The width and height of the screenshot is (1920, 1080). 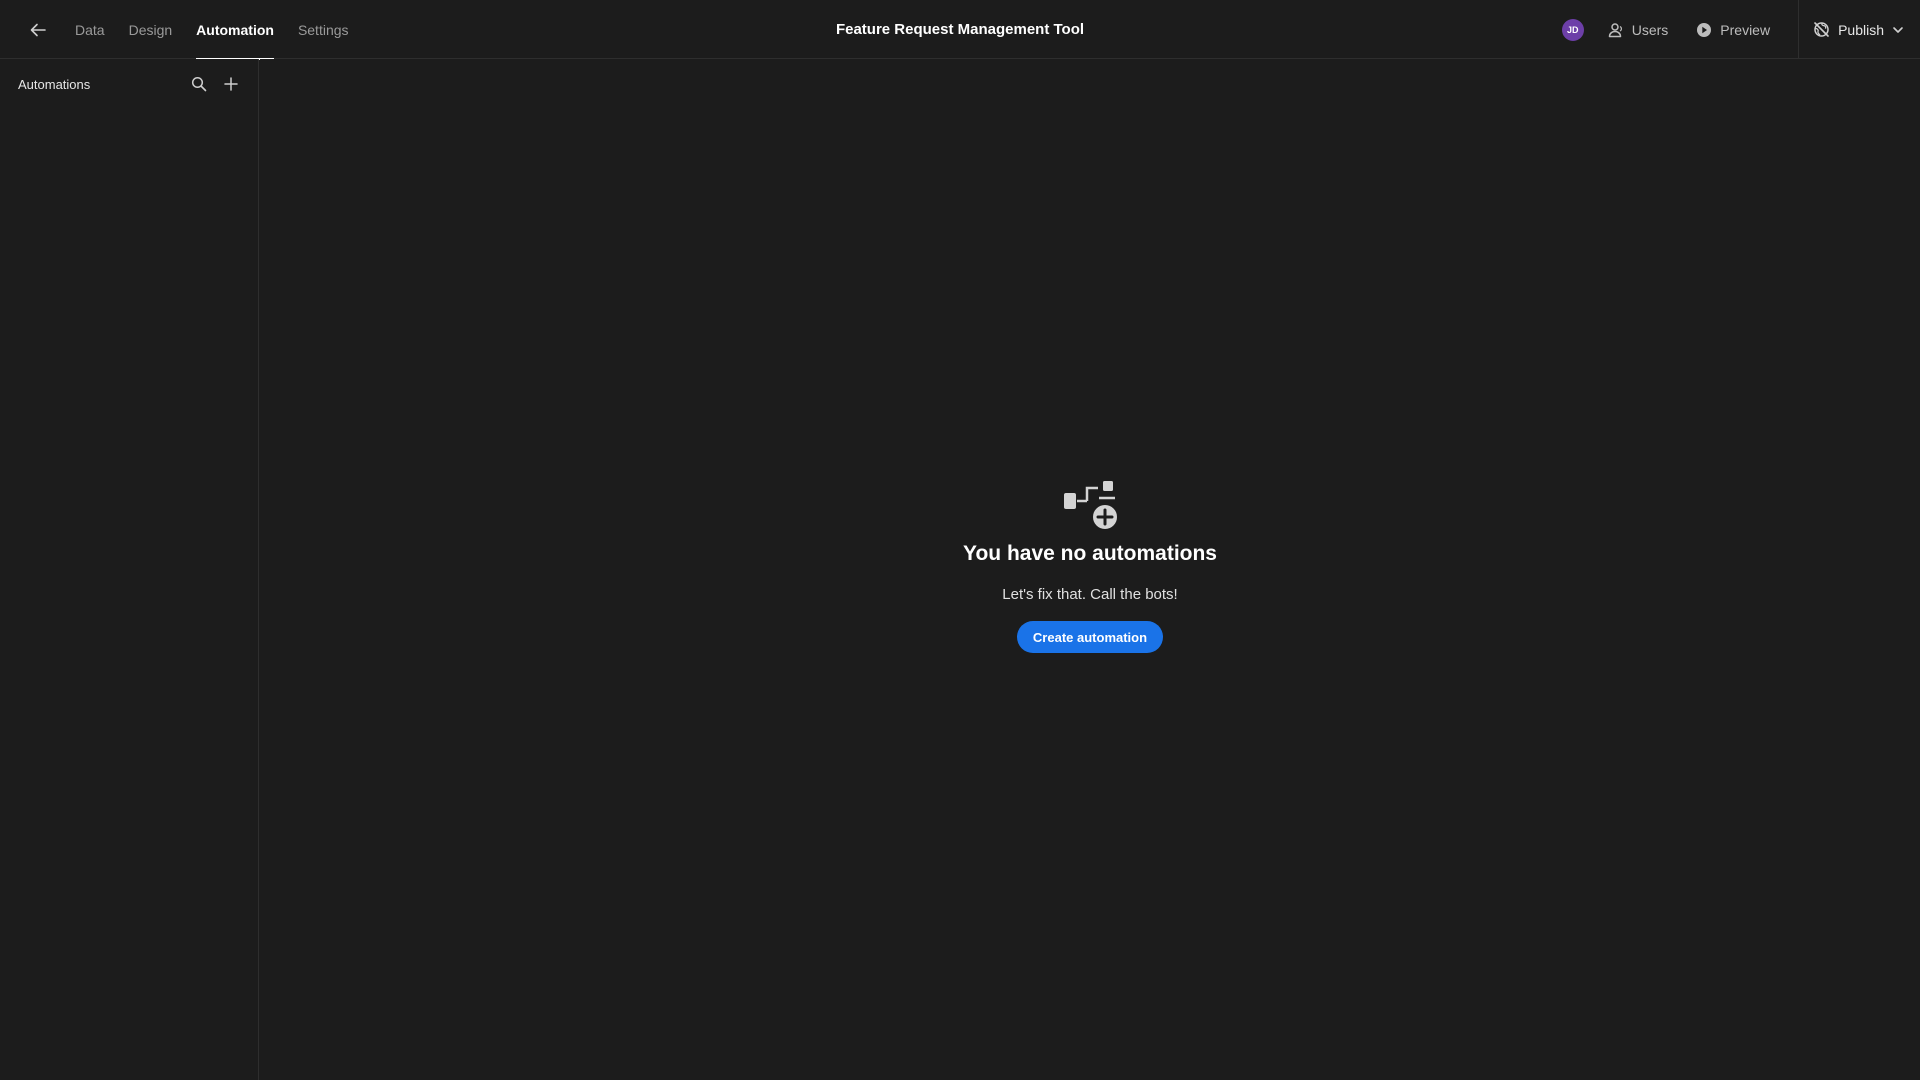 I want to click on header-actions: JD Users Preview Publish, so click(x=1740, y=29).